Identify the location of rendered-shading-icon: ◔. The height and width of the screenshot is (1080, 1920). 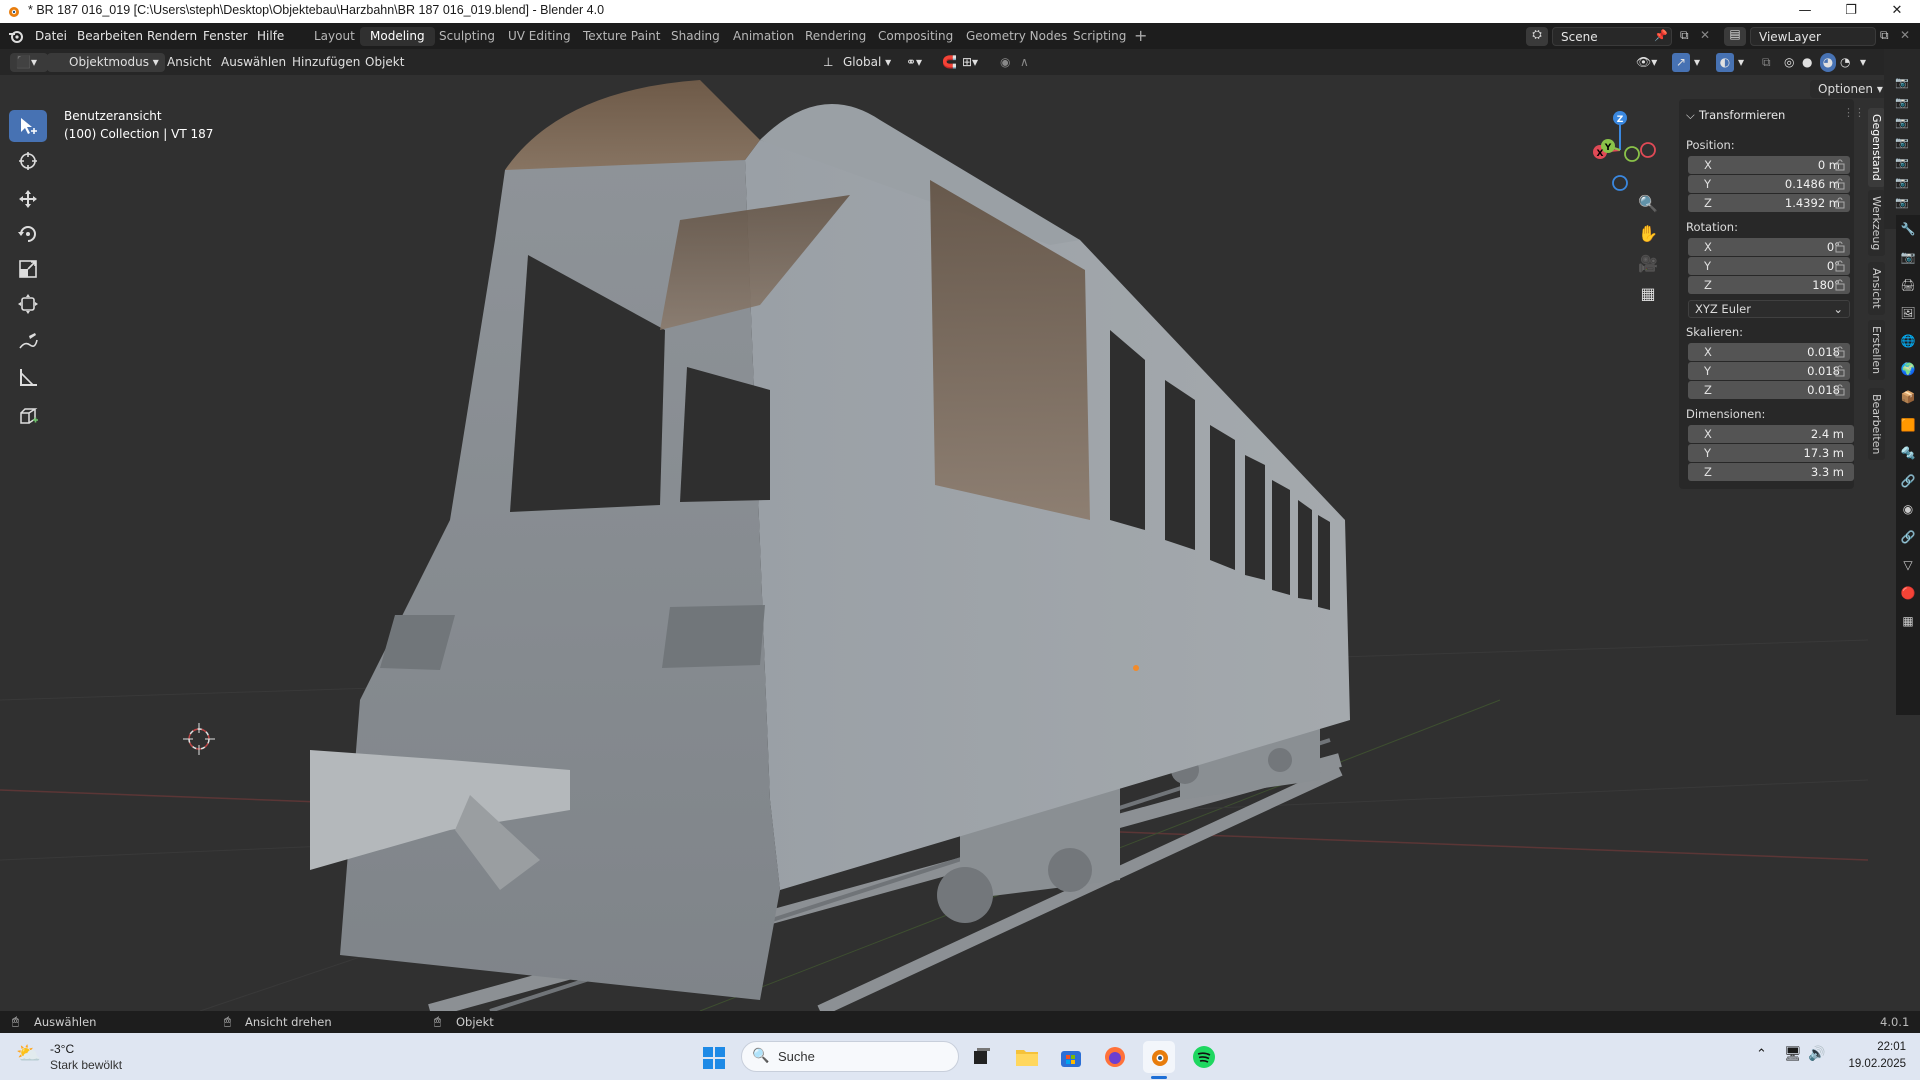
(1845, 62).